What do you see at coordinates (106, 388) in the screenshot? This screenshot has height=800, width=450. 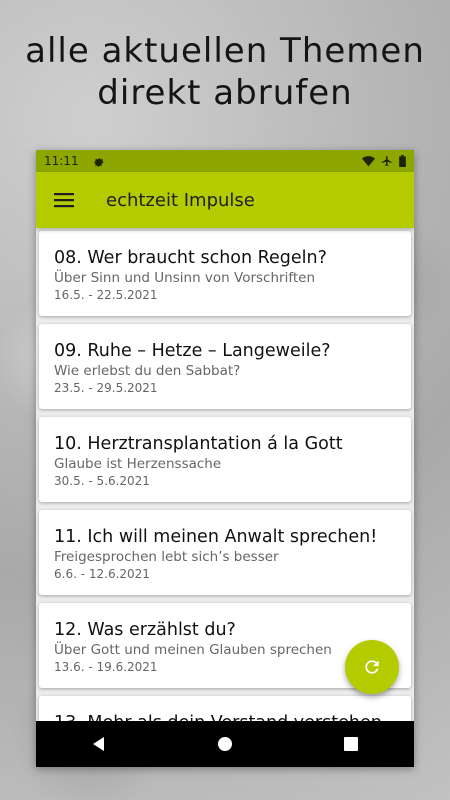 I see `topic-date: 23.5. - 29.5.2021` at bounding box center [106, 388].